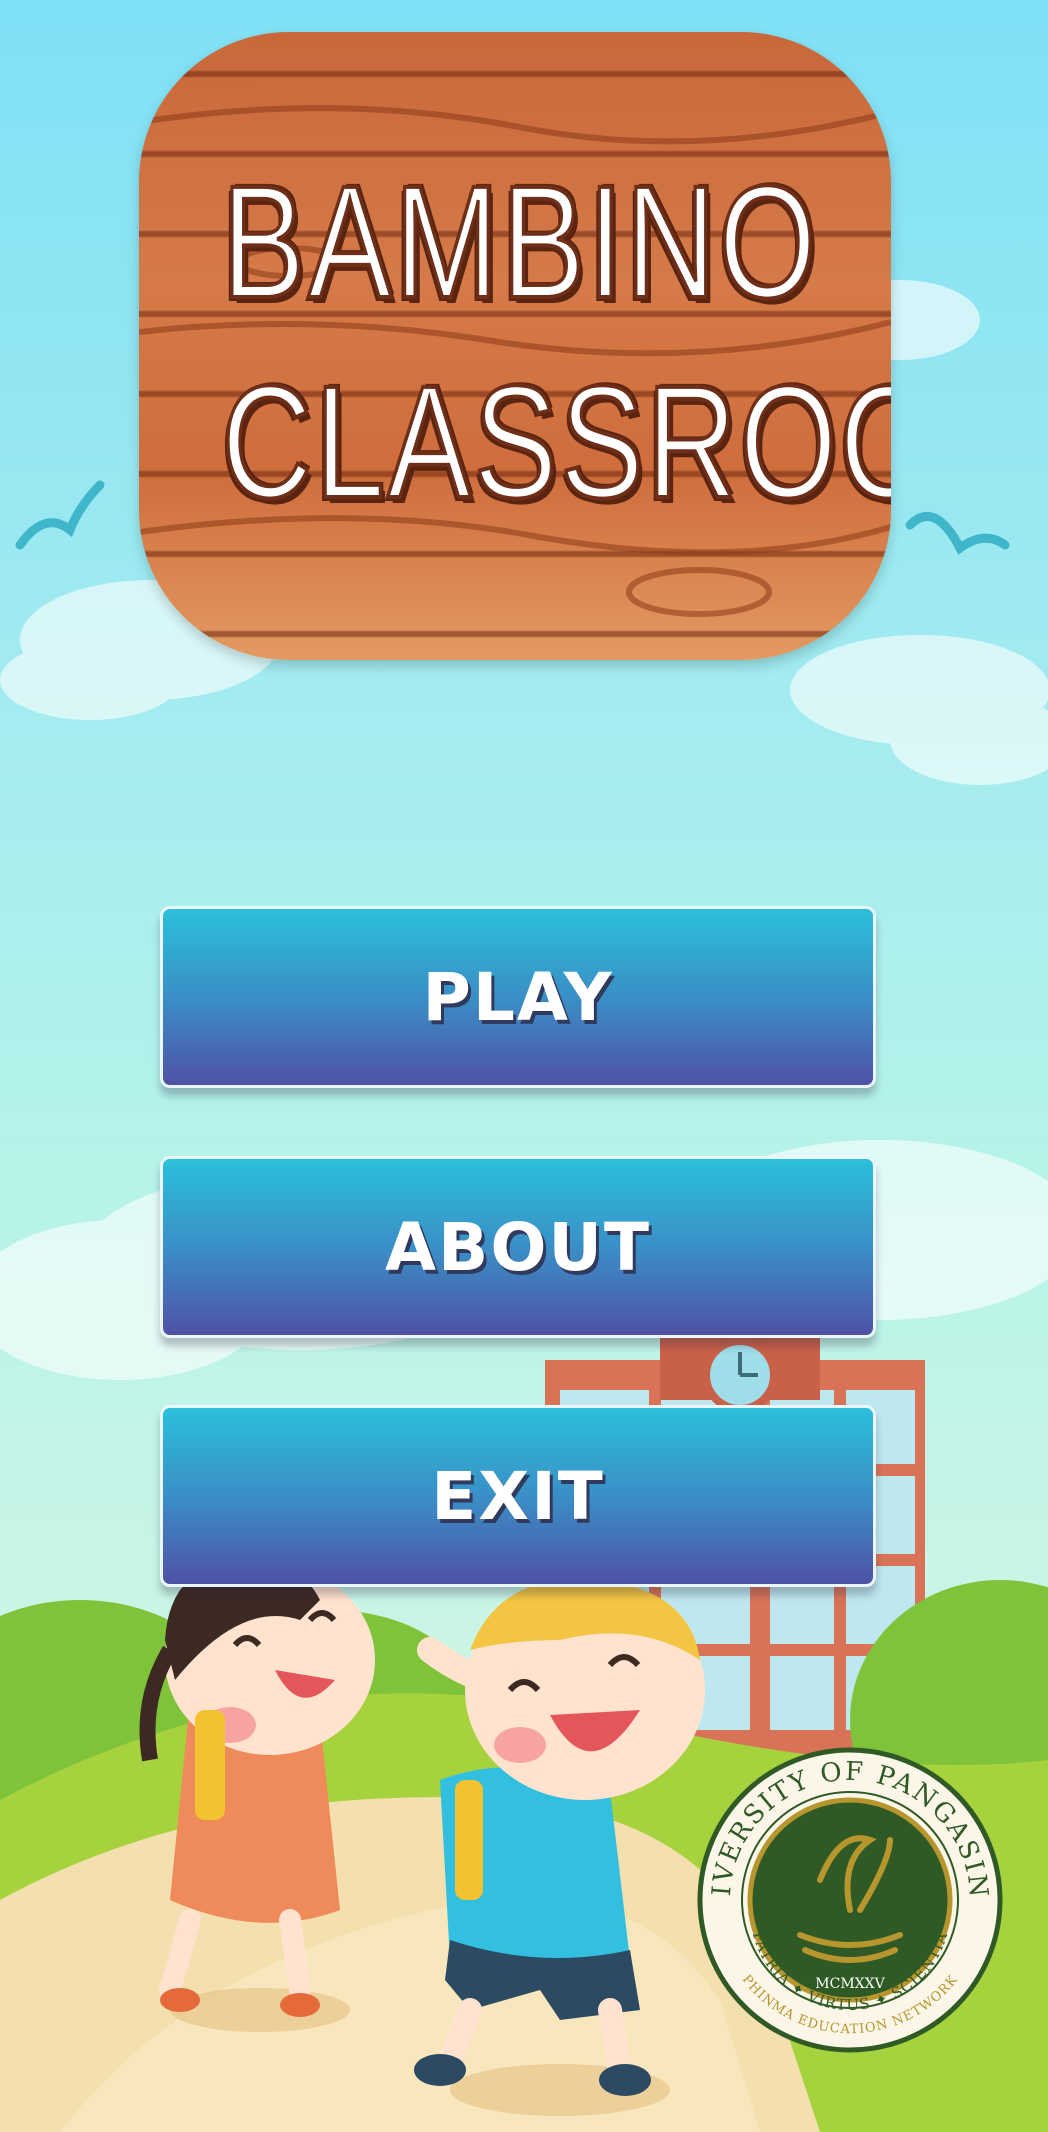 The width and height of the screenshot is (1048, 2132). I want to click on exit-button-label: EXIT, so click(518, 1496).